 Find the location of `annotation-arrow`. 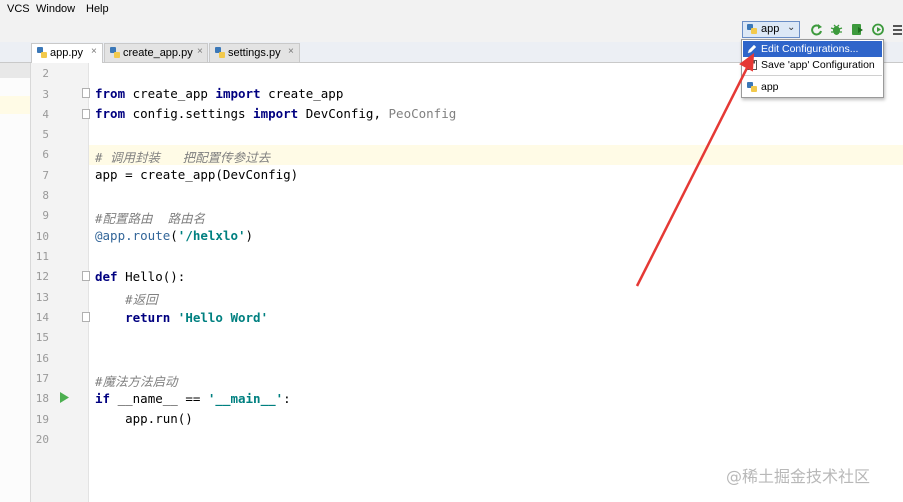

annotation-arrow is located at coordinates (695, 169).